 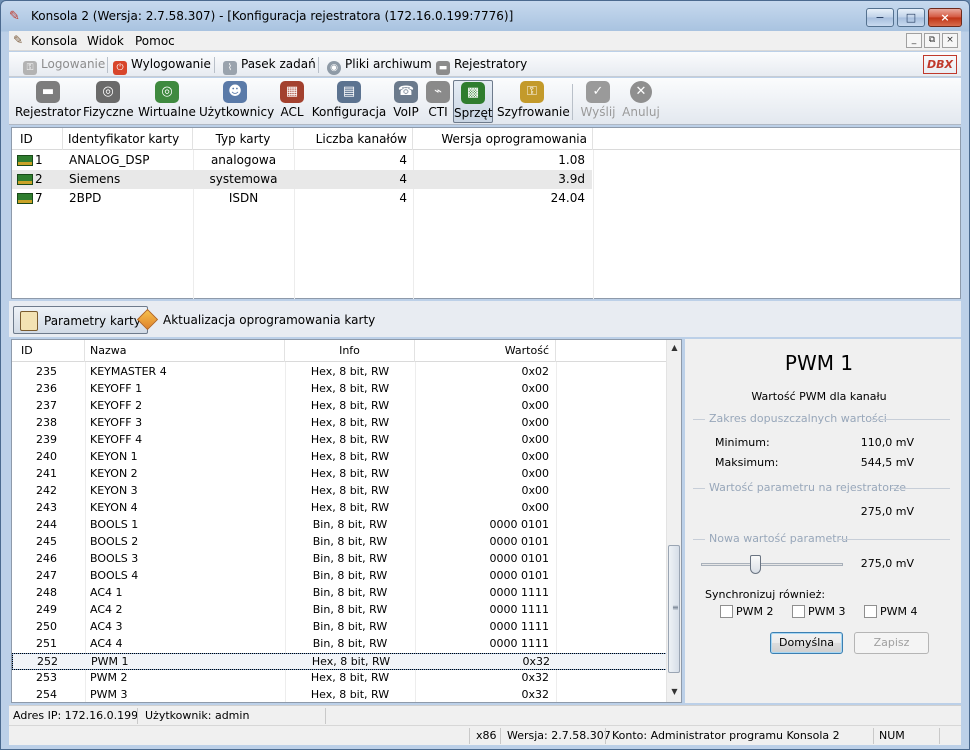 What do you see at coordinates (46, 388) in the screenshot?
I see `param-id: 236` at bounding box center [46, 388].